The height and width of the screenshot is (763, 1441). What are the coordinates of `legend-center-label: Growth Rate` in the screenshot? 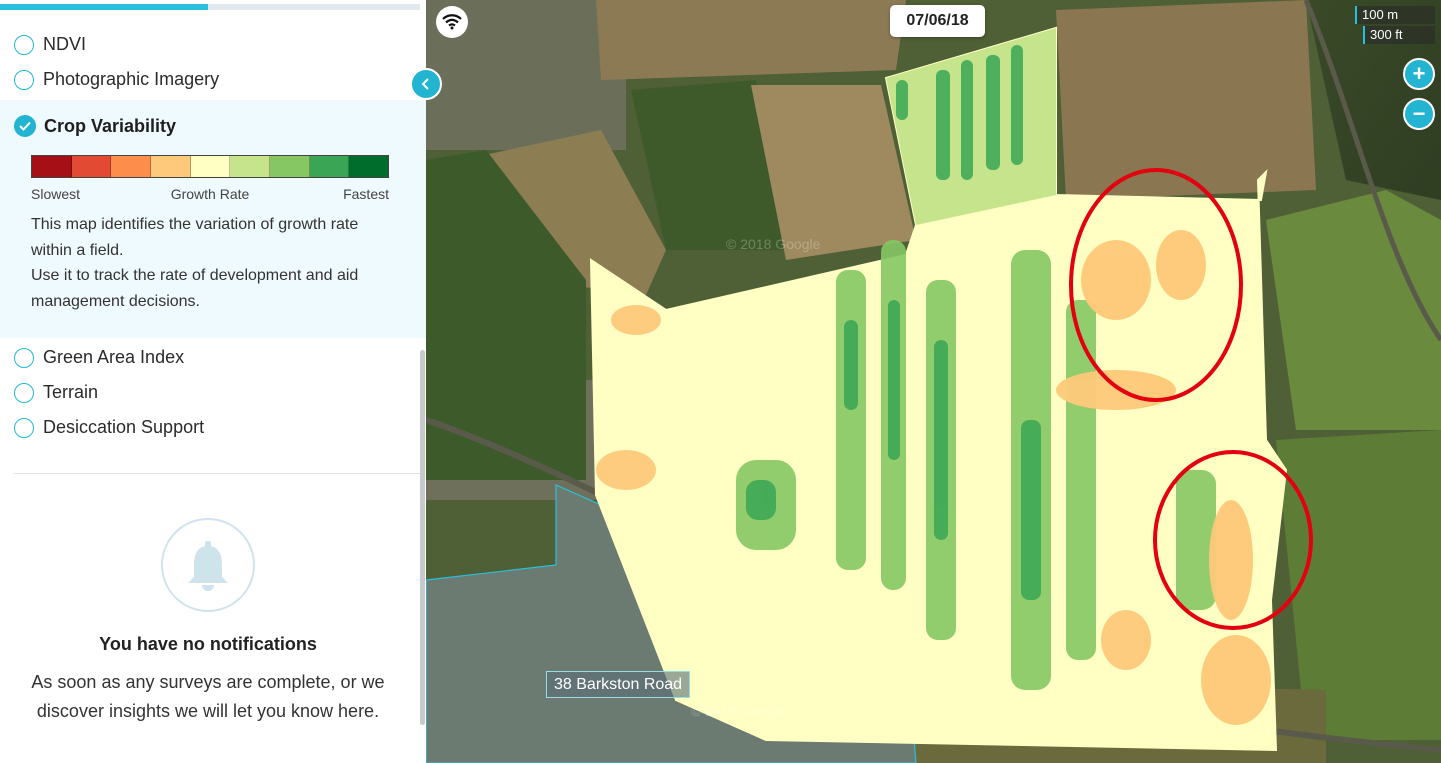 It's located at (210, 194).